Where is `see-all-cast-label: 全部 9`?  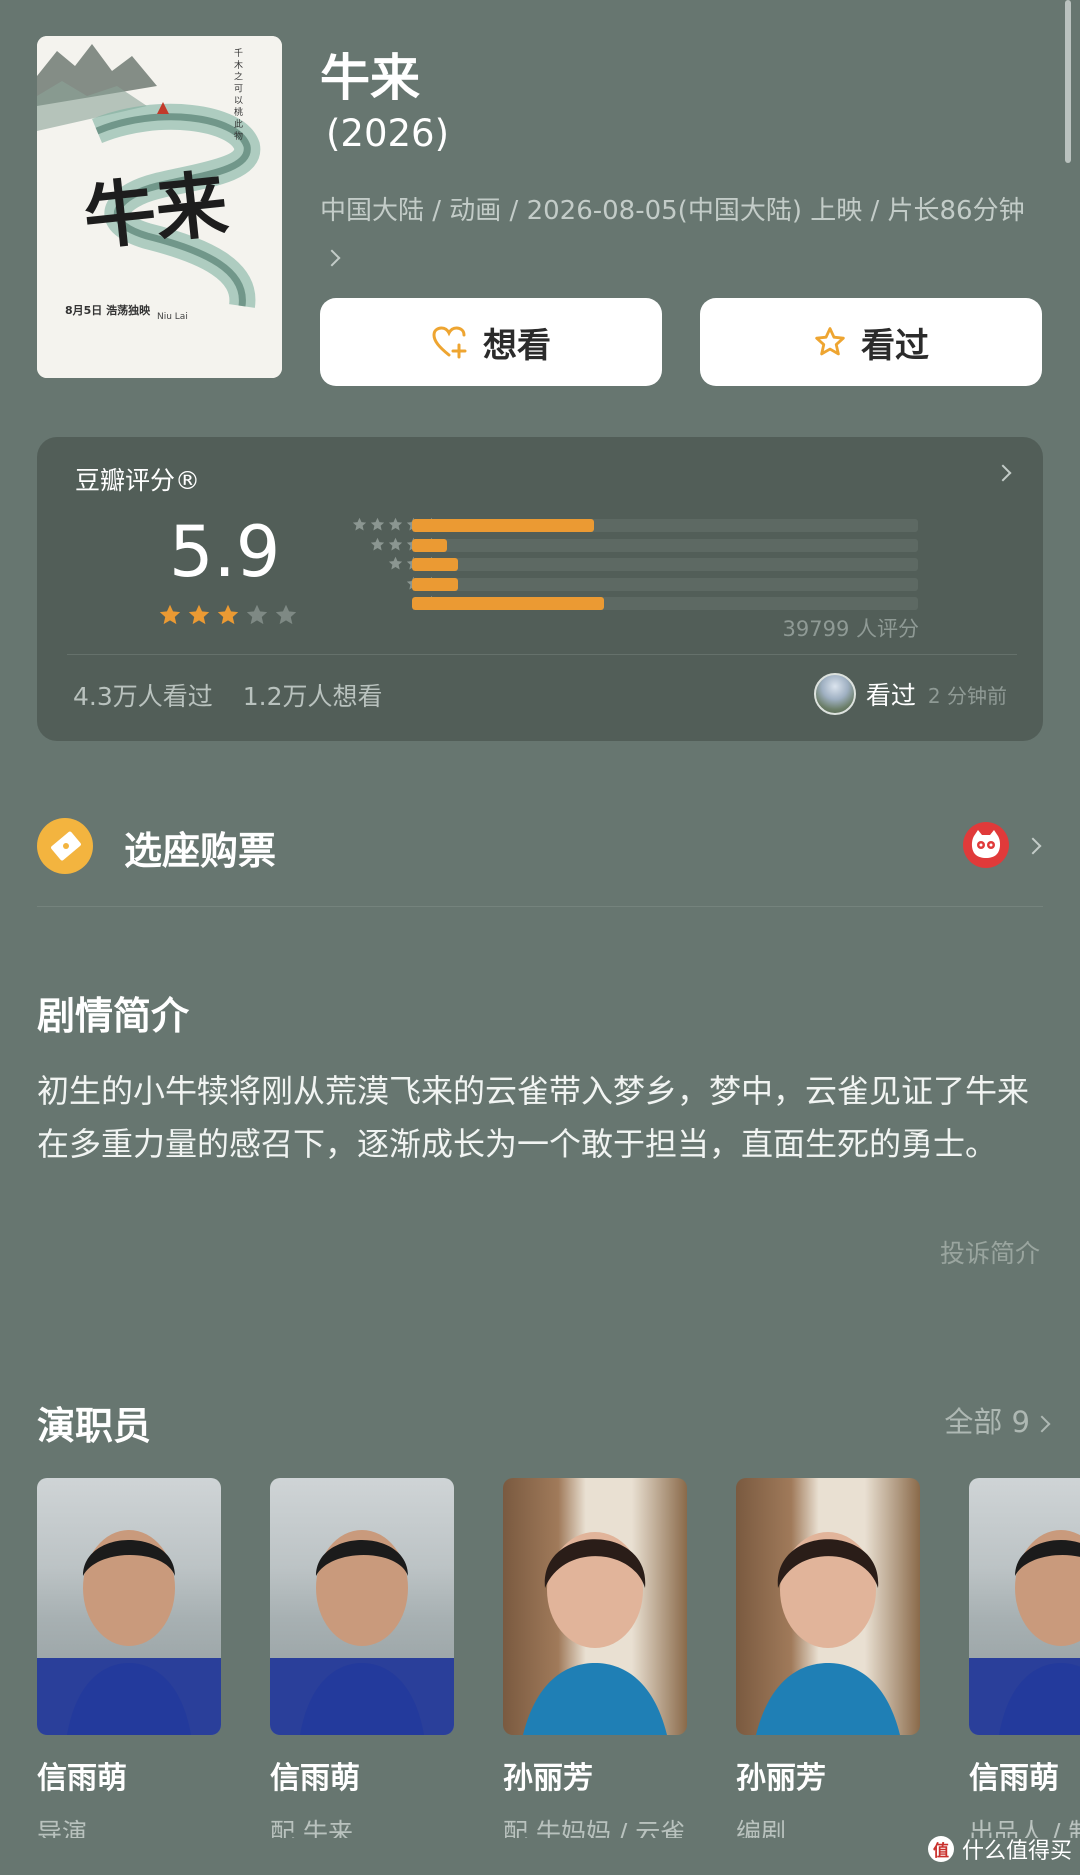 see-all-cast-label: 全部 9 is located at coordinates (987, 1422).